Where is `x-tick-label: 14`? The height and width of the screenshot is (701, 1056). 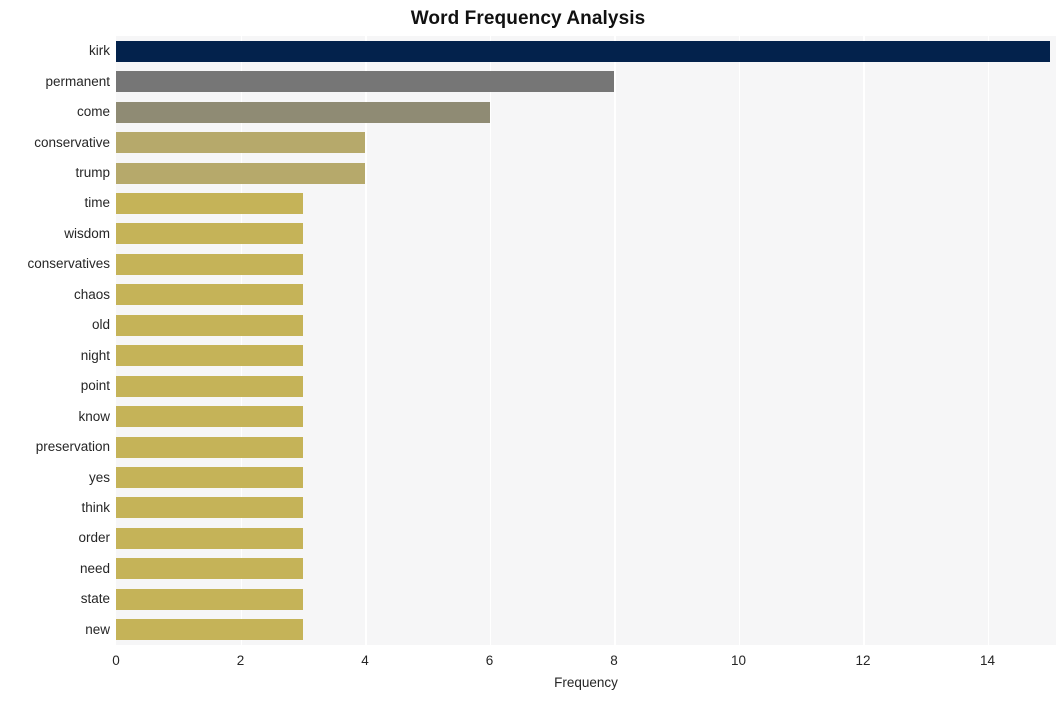
x-tick-label: 14 is located at coordinates (988, 660).